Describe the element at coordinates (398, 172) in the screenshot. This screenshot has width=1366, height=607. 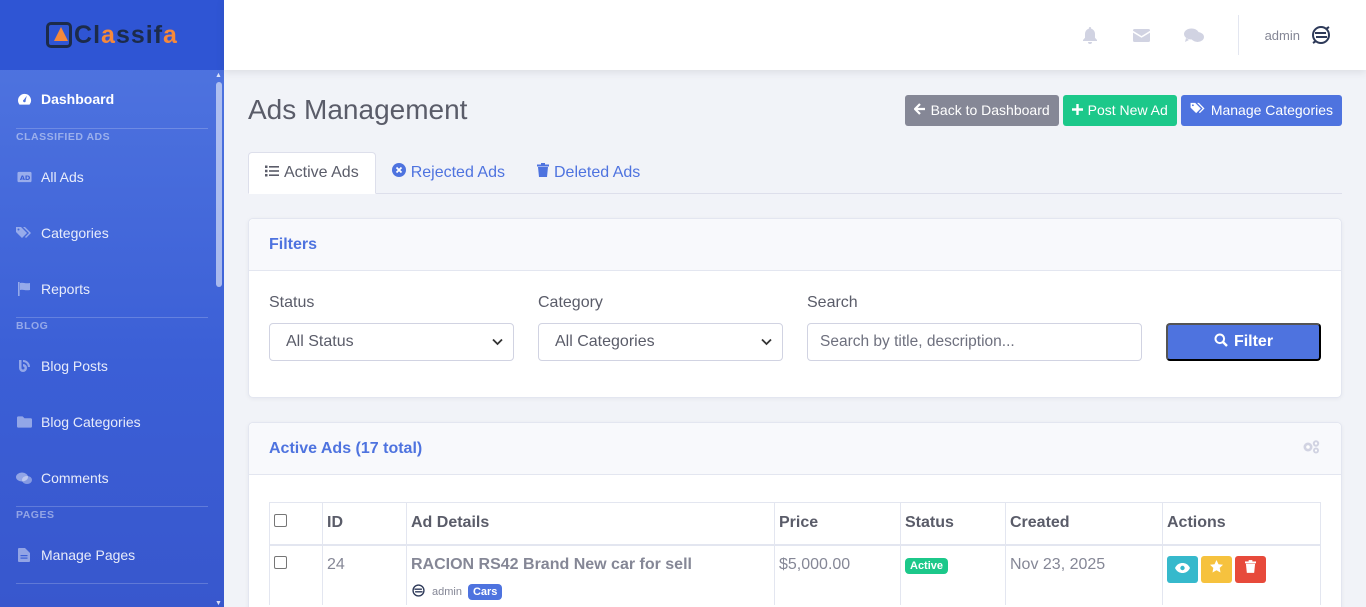
I see `times-circle-icon` at that location.